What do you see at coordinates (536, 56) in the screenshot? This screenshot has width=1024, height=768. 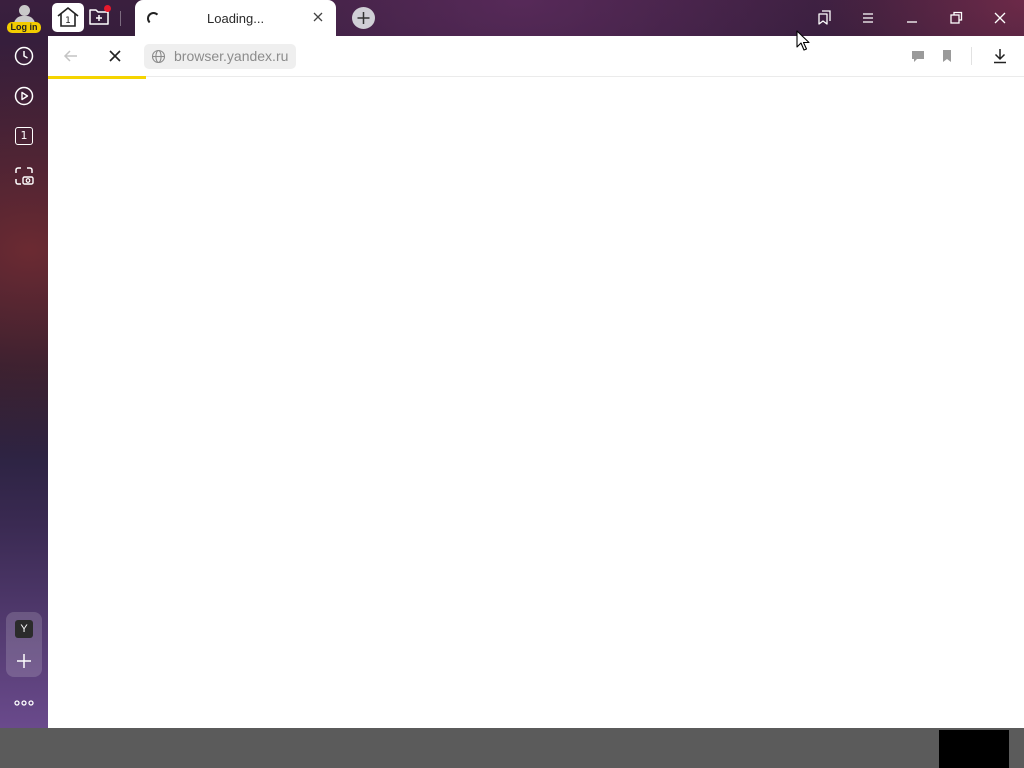 I see `address-bar: browser.yandex.ru` at bounding box center [536, 56].